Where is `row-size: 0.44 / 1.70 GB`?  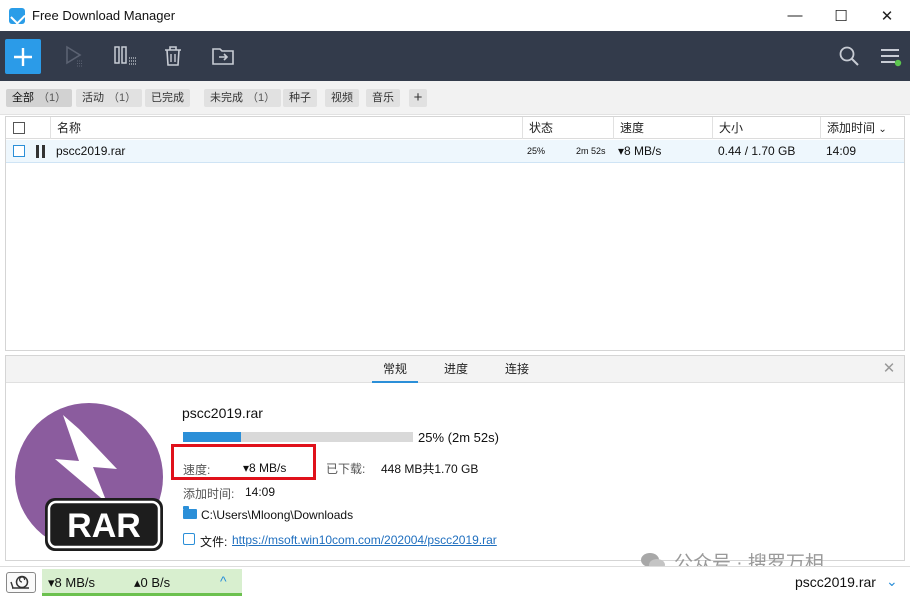
row-size: 0.44 / 1.70 GB is located at coordinates (757, 151).